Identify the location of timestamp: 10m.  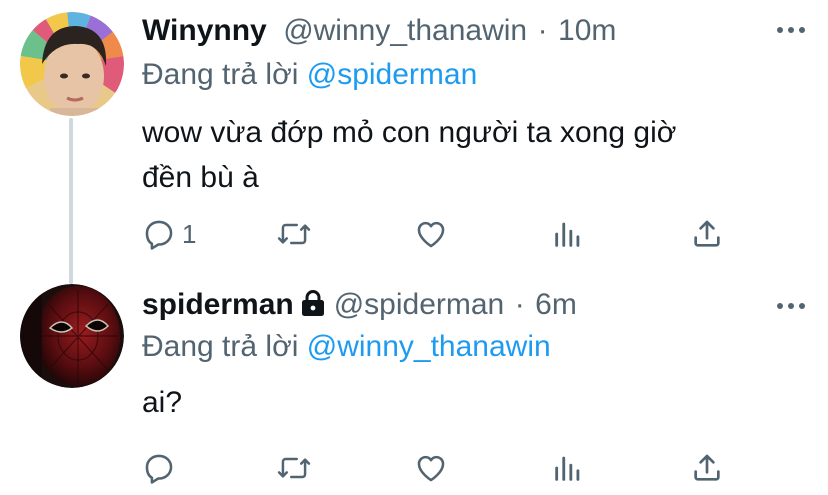
(587, 30).